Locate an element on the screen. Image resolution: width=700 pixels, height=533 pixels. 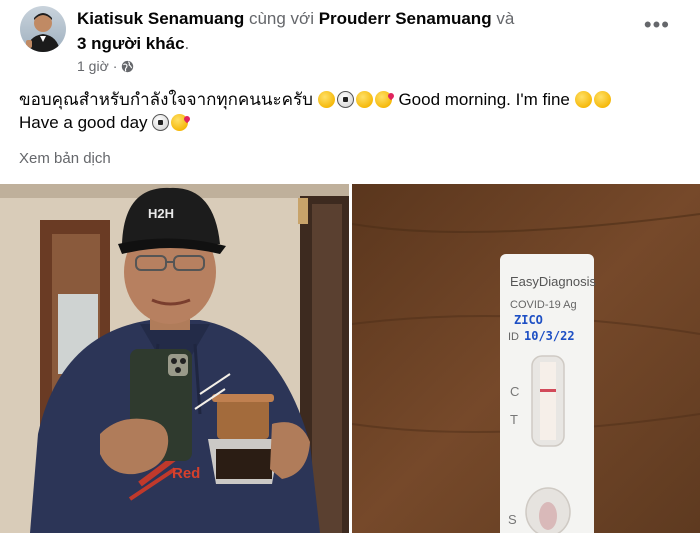
author-name: Kiatisuk Senamuang is located at coordinates (160, 18).